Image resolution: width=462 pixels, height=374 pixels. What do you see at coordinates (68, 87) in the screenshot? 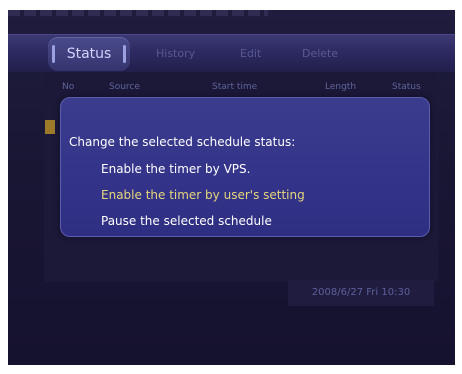
I see `column-header-no: No` at bounding box center [68, 87].